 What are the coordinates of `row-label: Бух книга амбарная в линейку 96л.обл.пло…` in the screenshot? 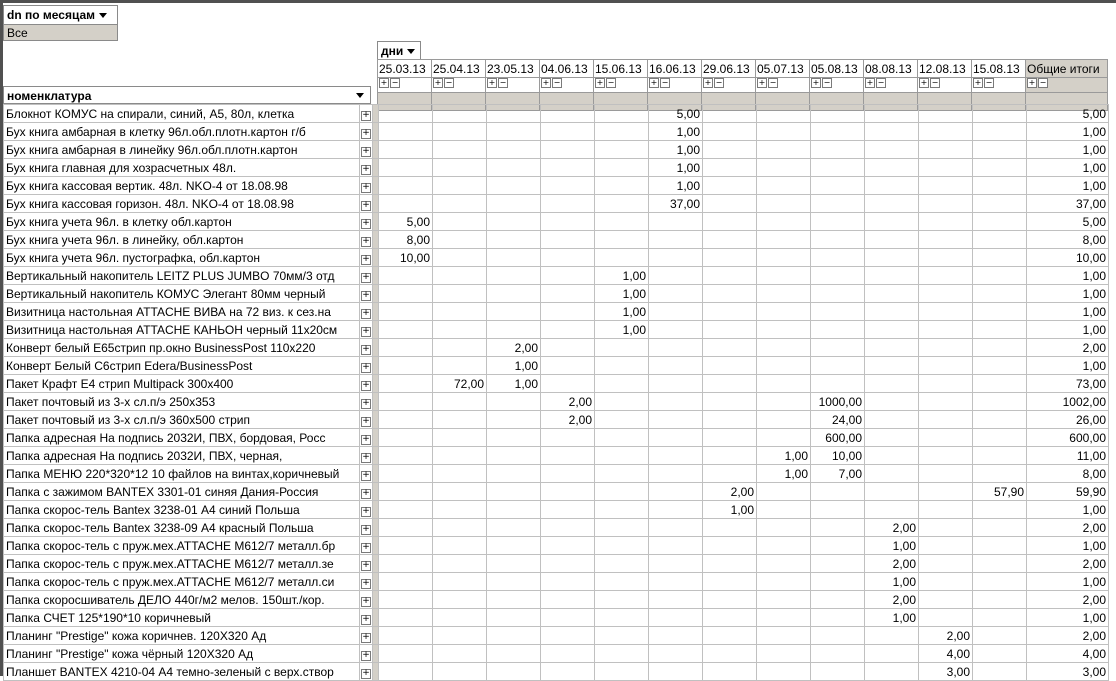 It's located at (181, 149).